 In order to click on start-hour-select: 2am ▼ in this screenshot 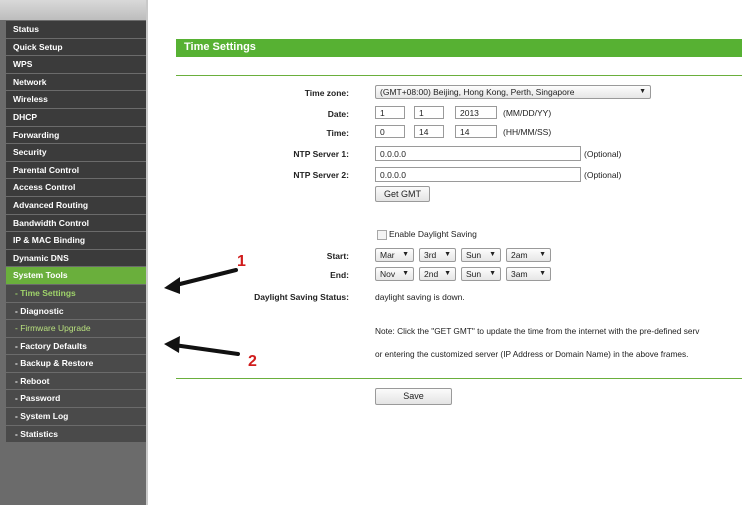, I will do `click(528, 255)`.